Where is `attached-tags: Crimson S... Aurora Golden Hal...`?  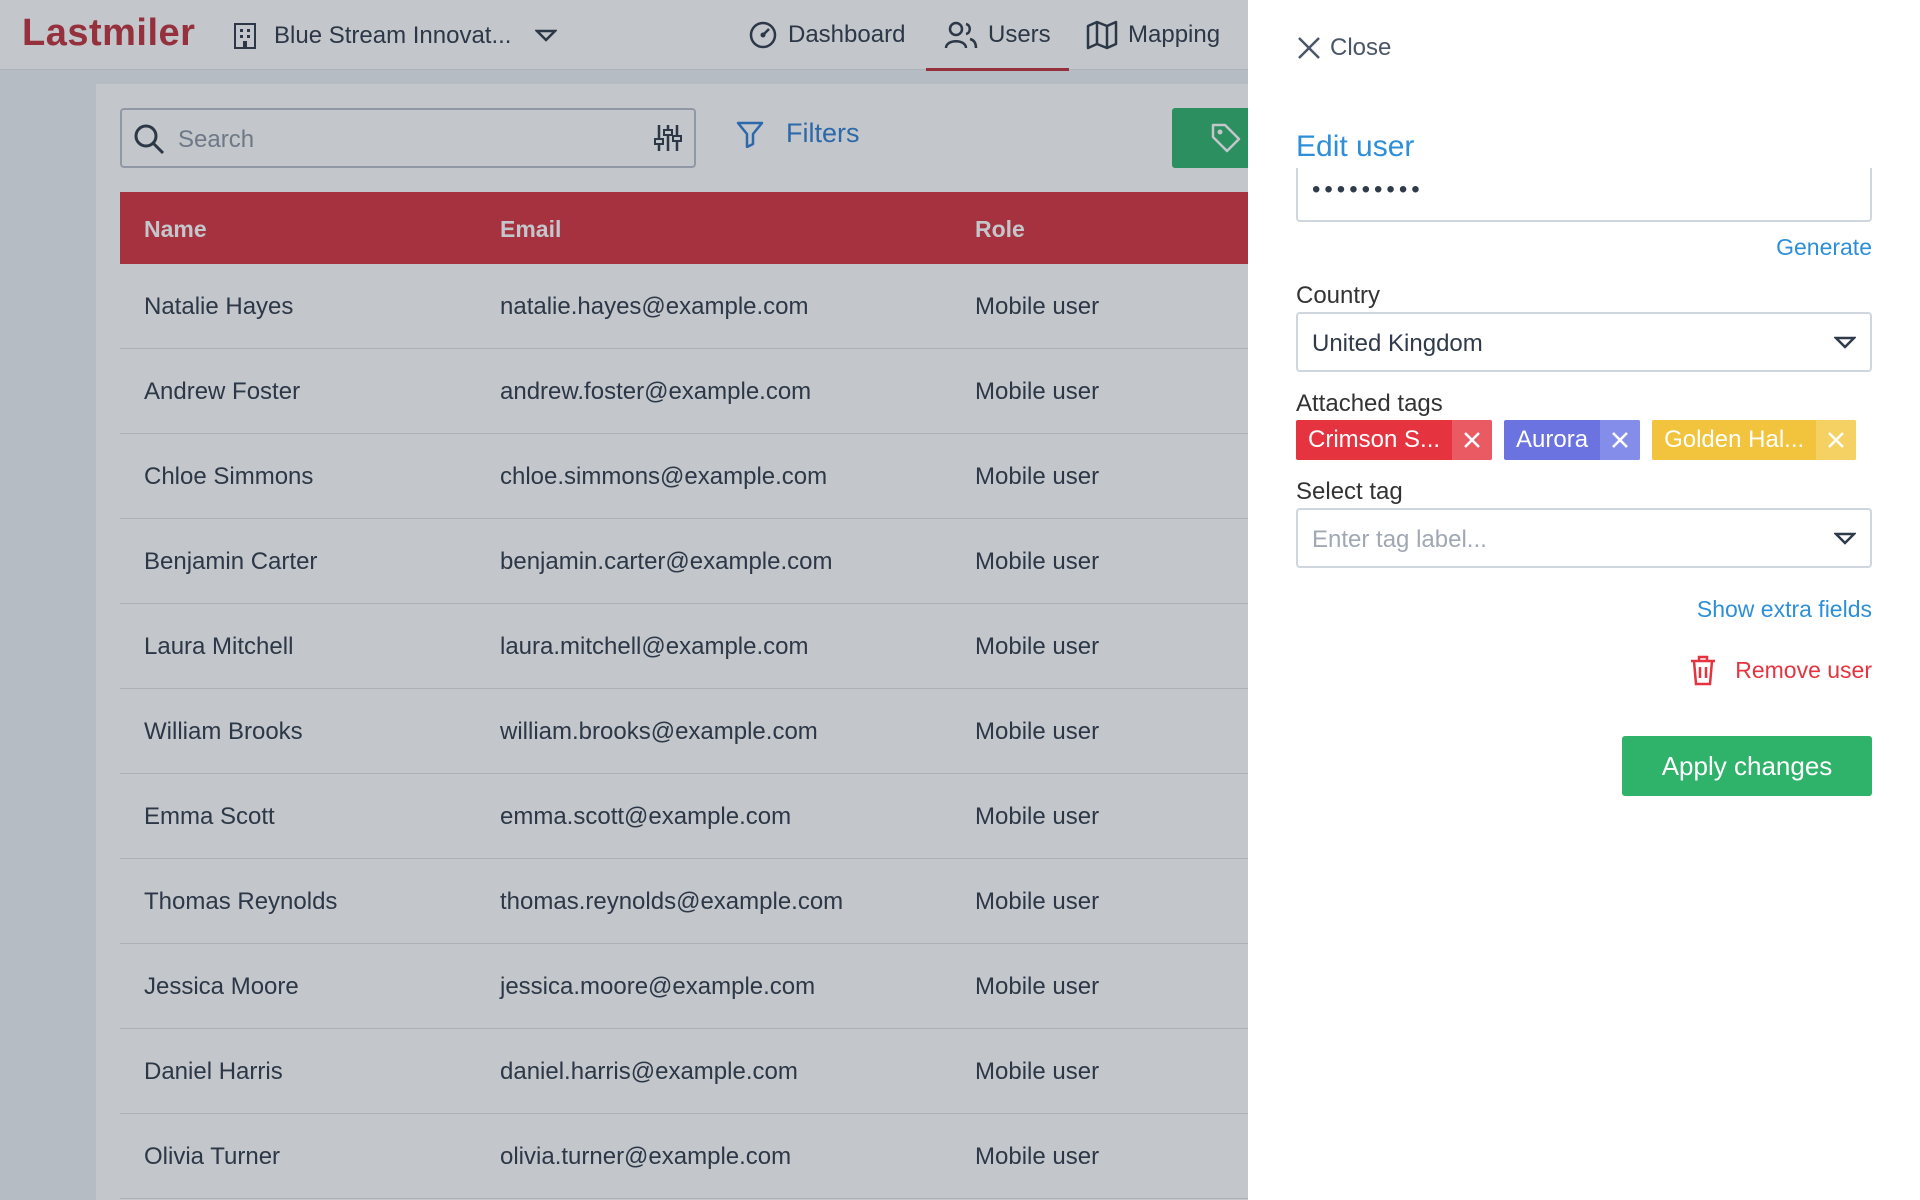
attached-tags: Crimson S... Aurora Golden Hal... is located at coordinates (1576, 440).